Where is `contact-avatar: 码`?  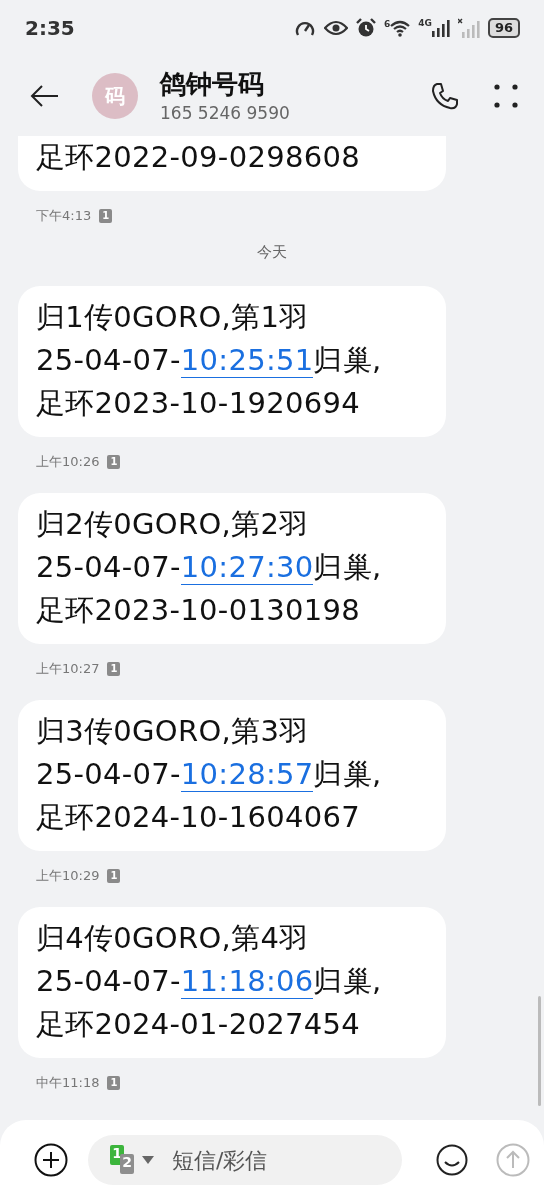 contact-avatar: 码 is located at coordinates (115, 96).